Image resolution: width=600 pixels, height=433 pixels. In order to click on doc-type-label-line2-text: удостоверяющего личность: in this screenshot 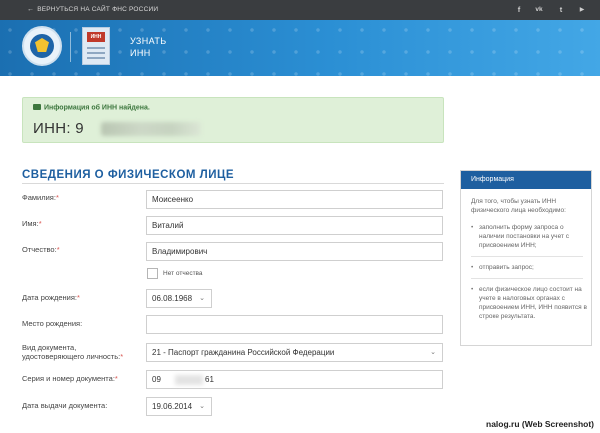, I will do `click(71, 356)`.